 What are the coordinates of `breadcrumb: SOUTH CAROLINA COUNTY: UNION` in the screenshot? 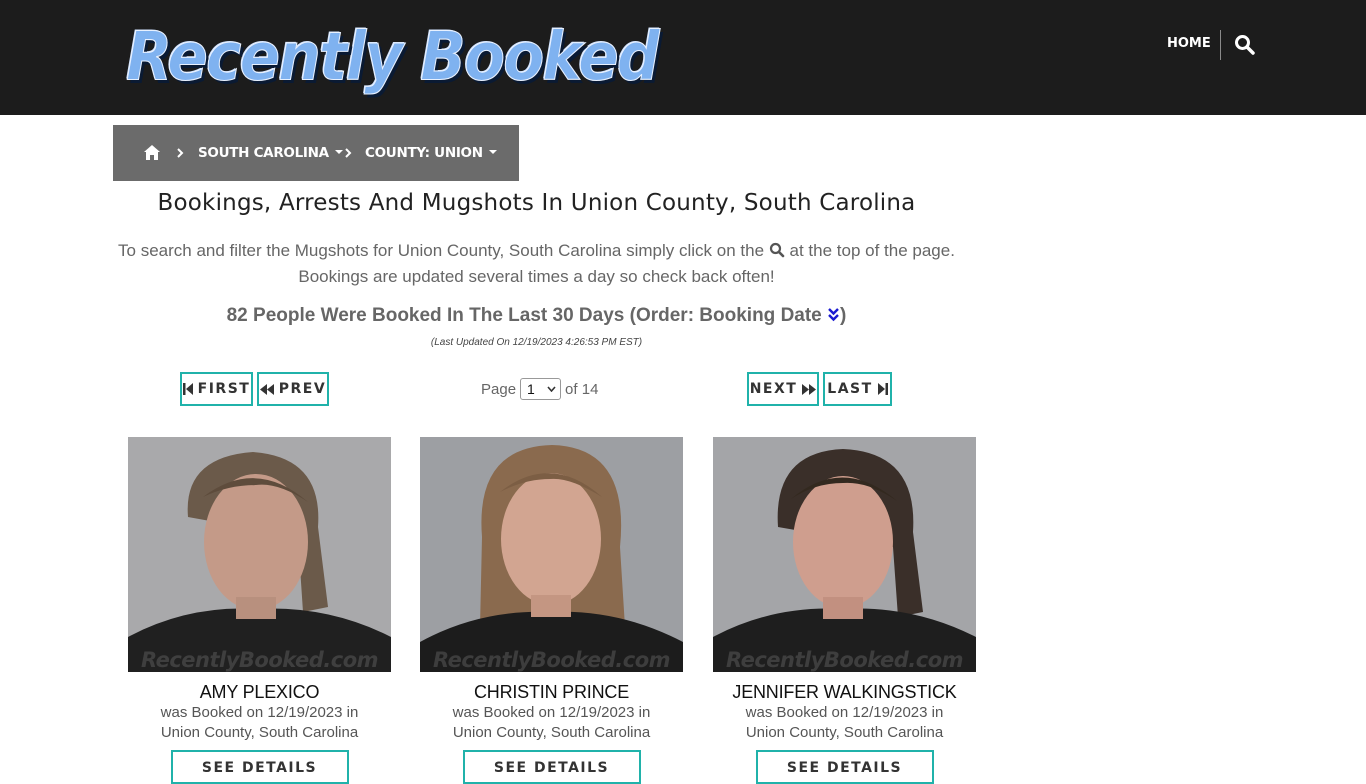 It's located at (316, 153).